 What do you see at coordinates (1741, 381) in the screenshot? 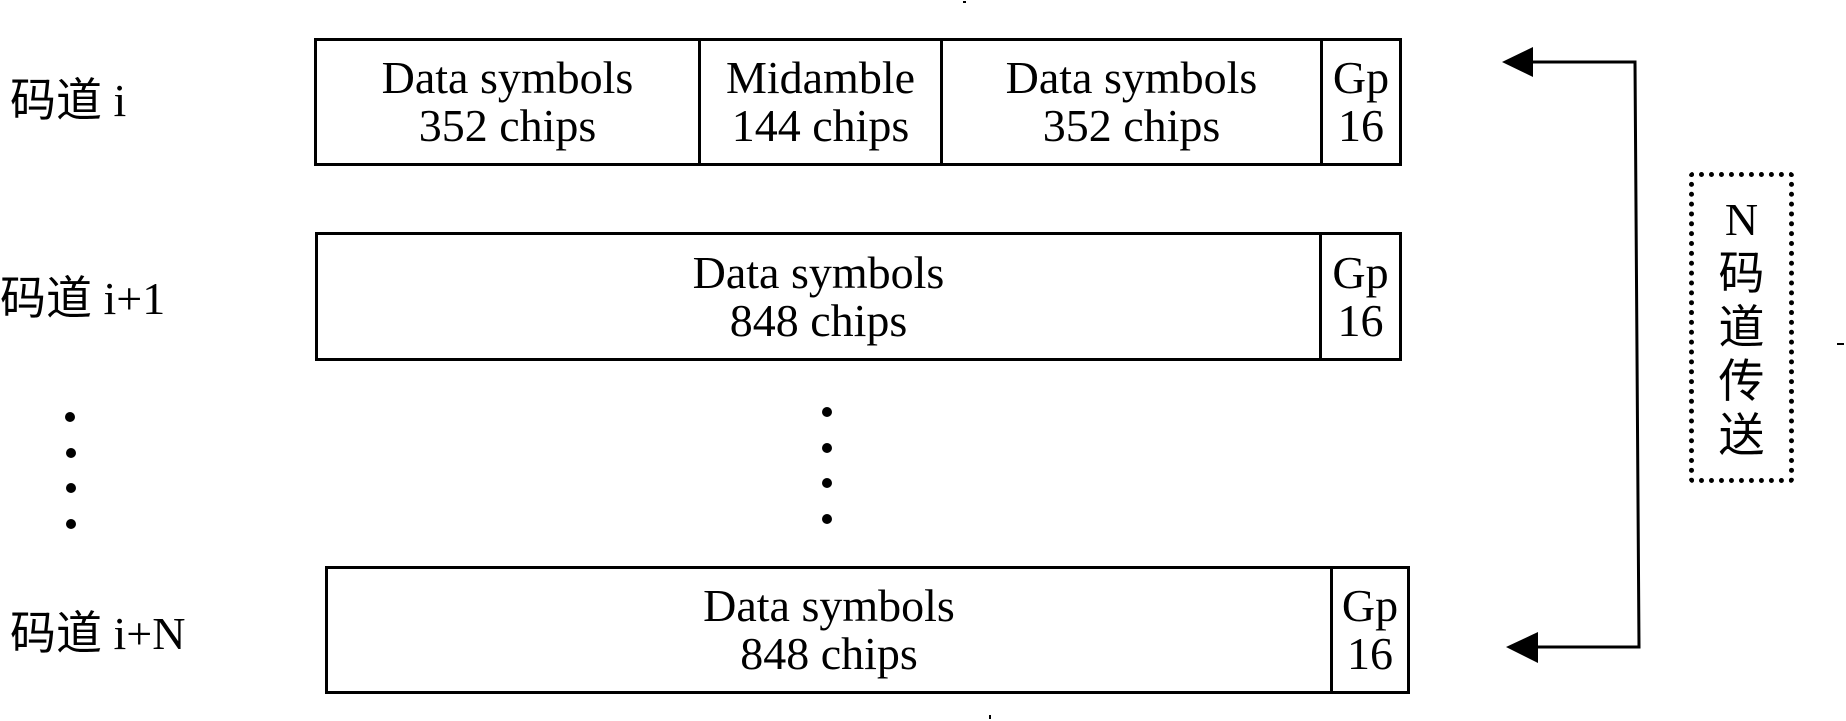
I see `annotation-char: 传` at bounding box center [1741, 381].